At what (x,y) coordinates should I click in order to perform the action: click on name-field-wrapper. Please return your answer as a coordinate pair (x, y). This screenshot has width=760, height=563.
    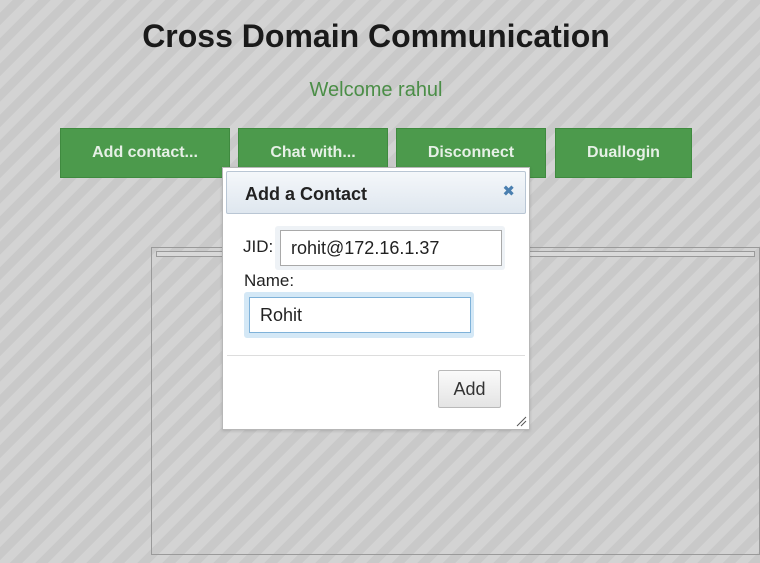
    Looking at the image, I should click on (359, 315).